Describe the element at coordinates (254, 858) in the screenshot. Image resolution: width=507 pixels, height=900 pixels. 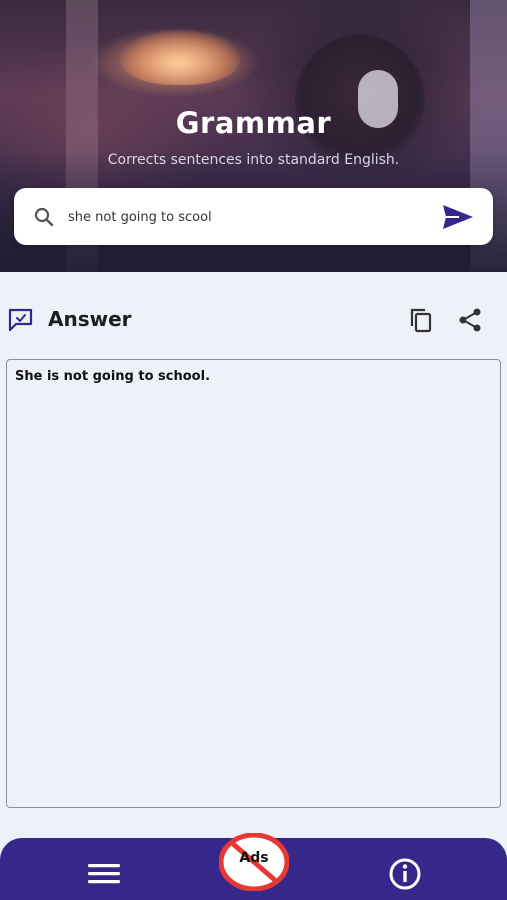
I see `ads-label: Ads` at that location.